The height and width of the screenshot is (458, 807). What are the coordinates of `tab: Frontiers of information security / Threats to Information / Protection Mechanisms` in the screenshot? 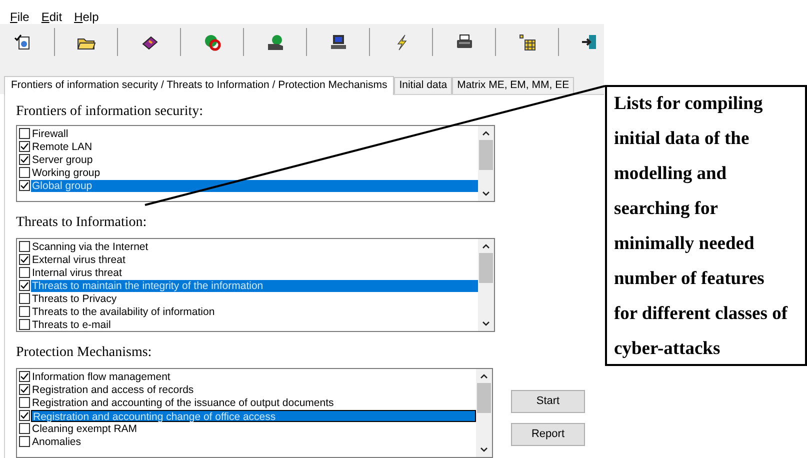 It's located at (199, 85).